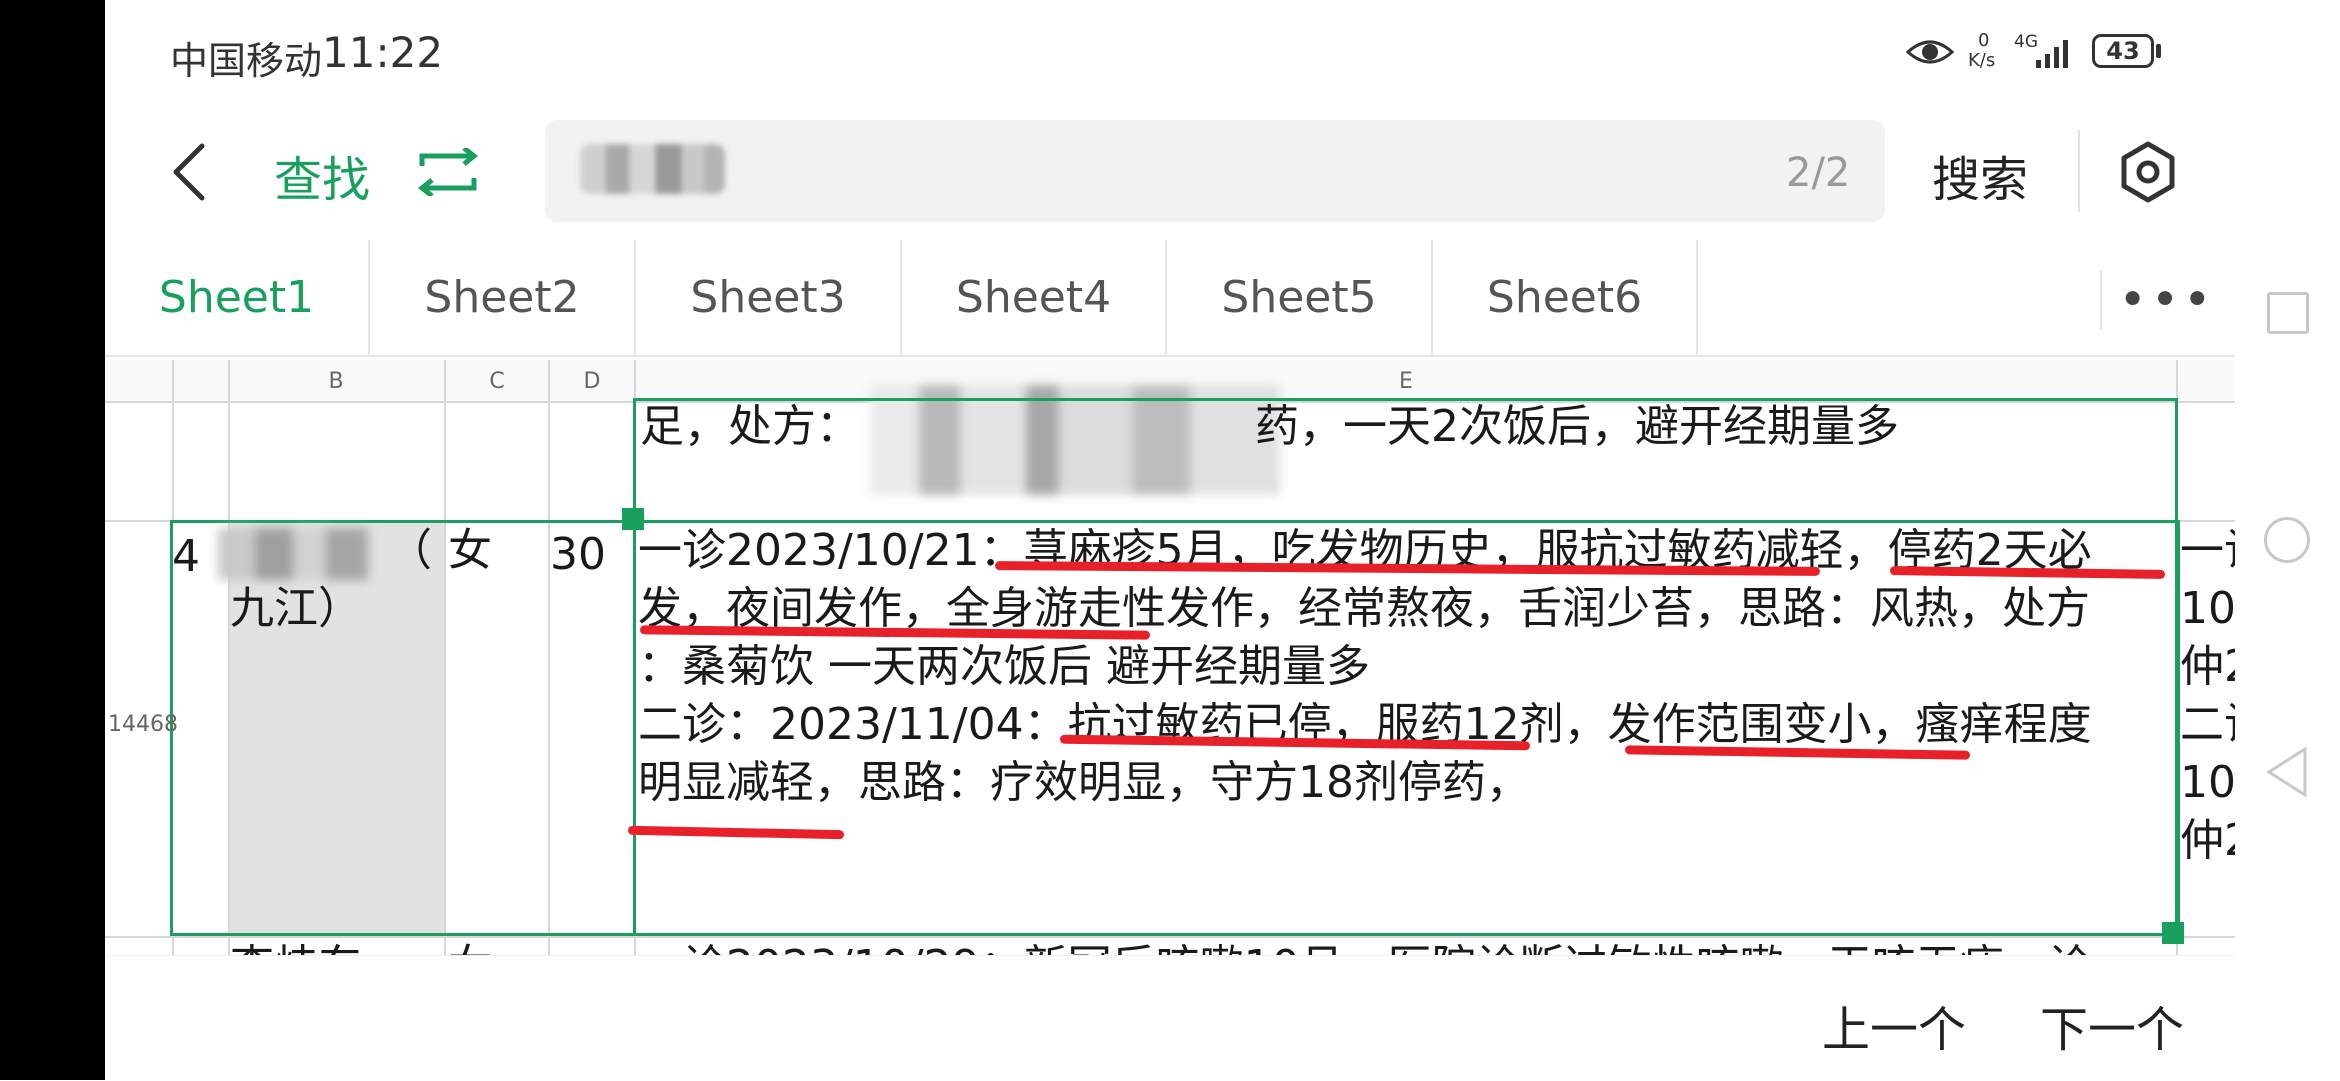  What do you see at coordinates (769, 297) in the screenshot?
I see `tab-sheet3: Sheet3` at bounding box center [769, 297].